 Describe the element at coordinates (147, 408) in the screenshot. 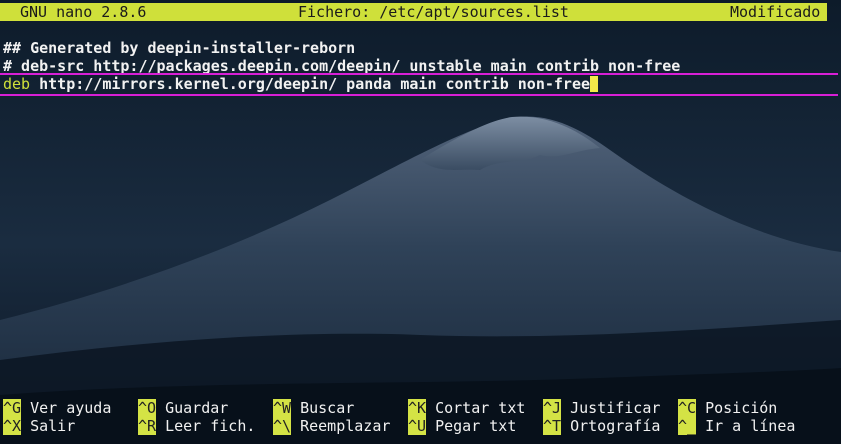

I see `key-label: ^O` at that location.